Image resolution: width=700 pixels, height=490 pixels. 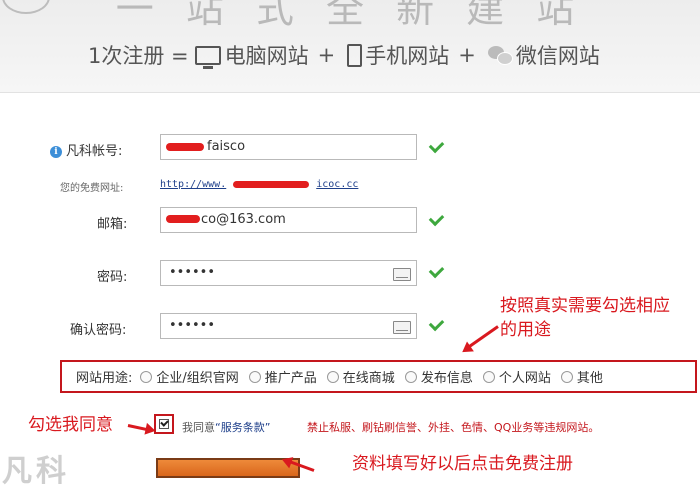 I want to click on free-register-button, so click(x=228, y=468).